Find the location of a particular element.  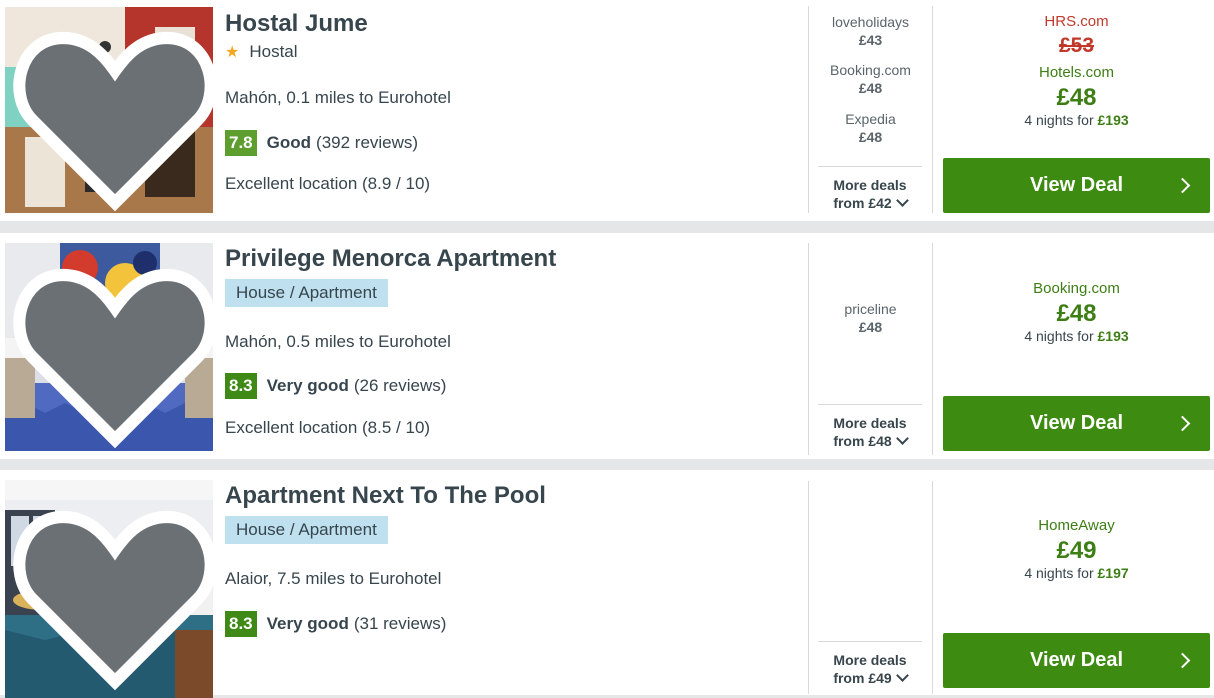

deal-provider: loveholidays is located at coordinates (870, 22).